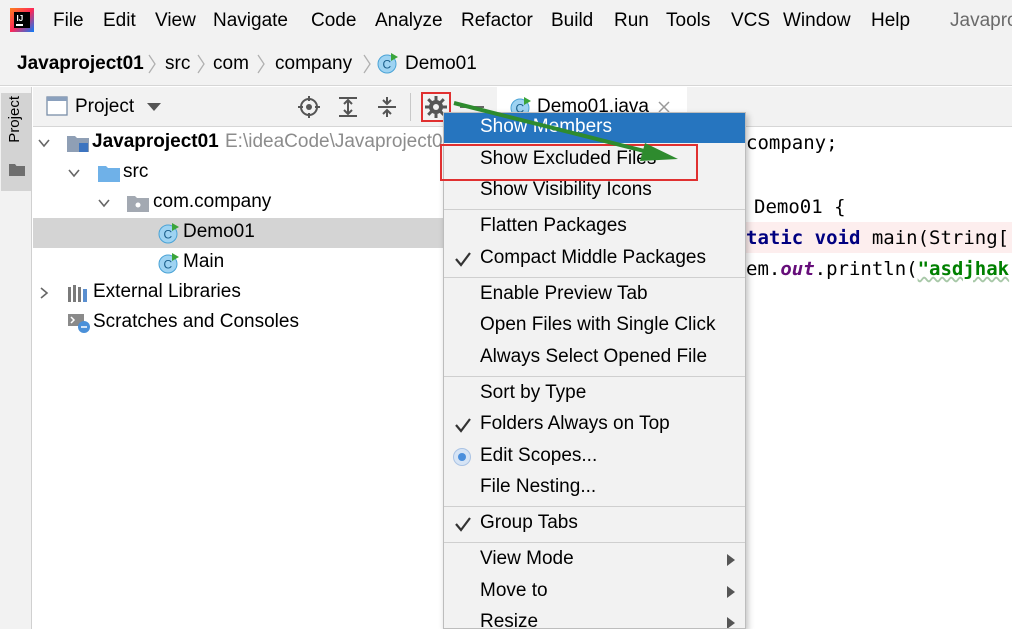 This screenshot has width=1012, height=629. What do you see at coordinates (333, 21) in the screenshot?
I see `menu-code: Code` at bounding box center [333, 21].